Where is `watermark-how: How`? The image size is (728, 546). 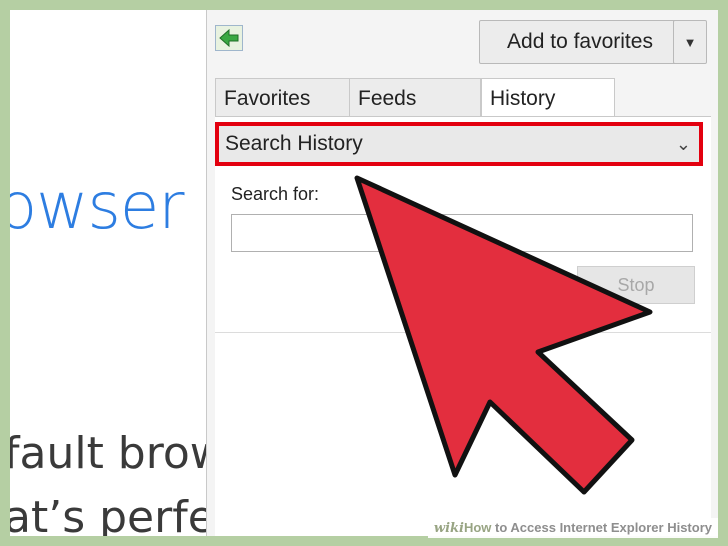
watermark-how: How is located at coordinates (477, 527).